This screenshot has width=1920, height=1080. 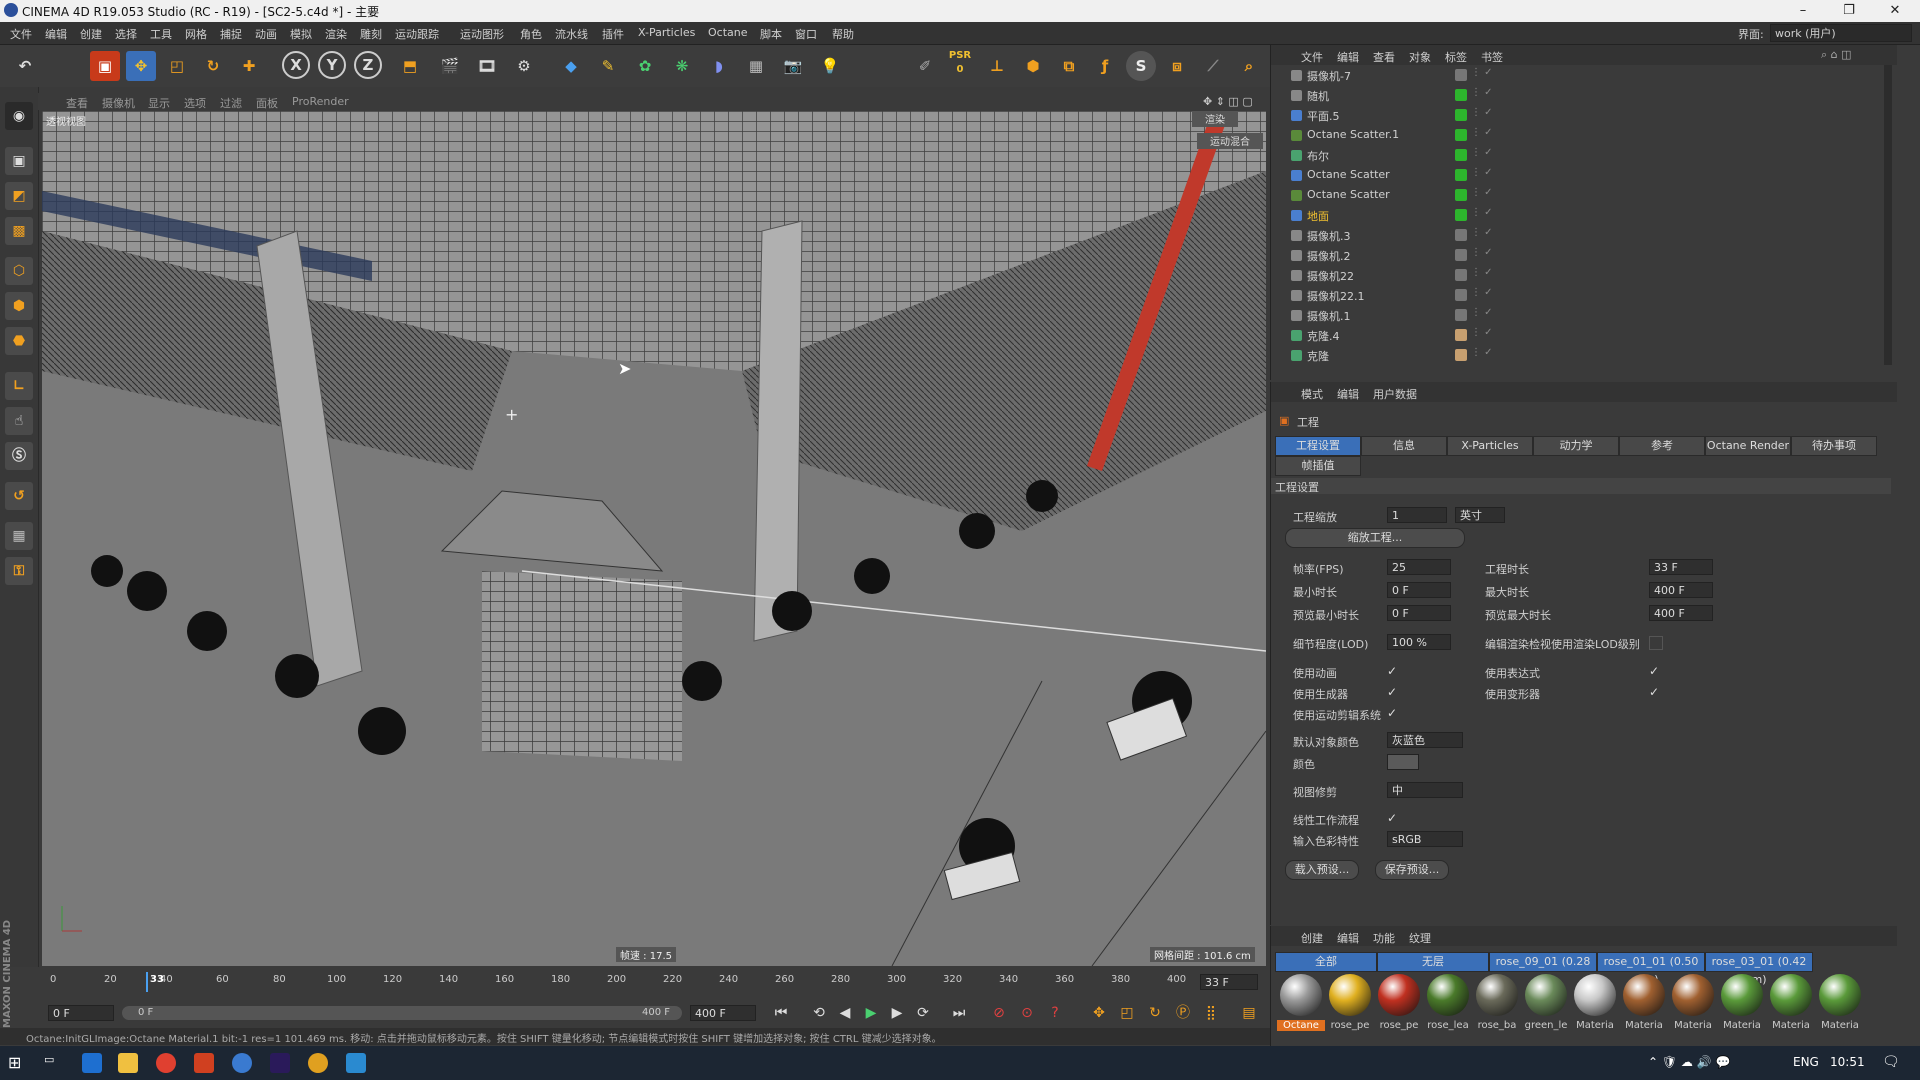 I want to click on material-swatch: green_le, so click(x=1546, y=1006).